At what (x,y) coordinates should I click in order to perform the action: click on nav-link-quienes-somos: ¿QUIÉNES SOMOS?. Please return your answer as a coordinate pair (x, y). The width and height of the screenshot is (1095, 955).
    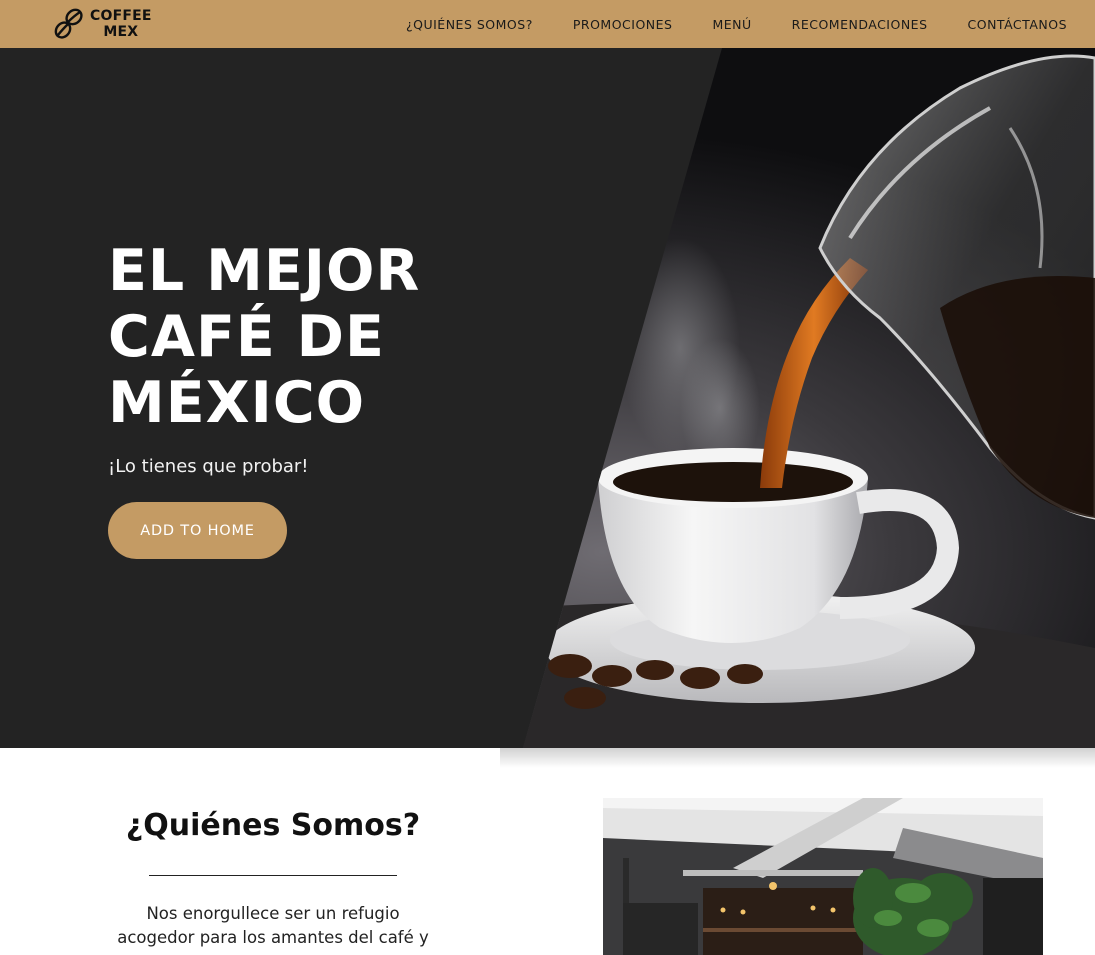
    Looking at the image, I should click on (469, 24).